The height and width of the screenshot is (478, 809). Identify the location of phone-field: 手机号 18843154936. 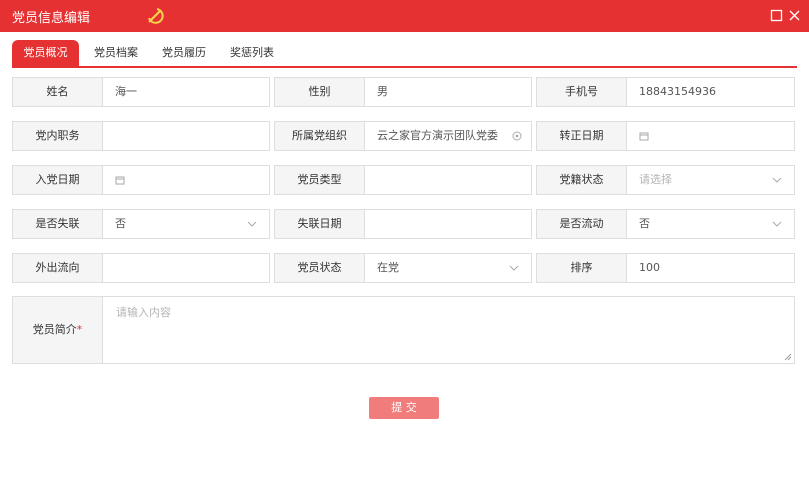
(665, 92).